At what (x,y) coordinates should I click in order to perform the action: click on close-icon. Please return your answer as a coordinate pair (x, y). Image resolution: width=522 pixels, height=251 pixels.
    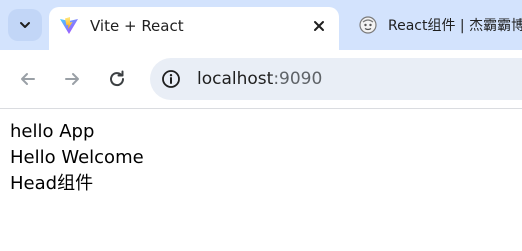
    Looking at the image, I should click on (319, 26).